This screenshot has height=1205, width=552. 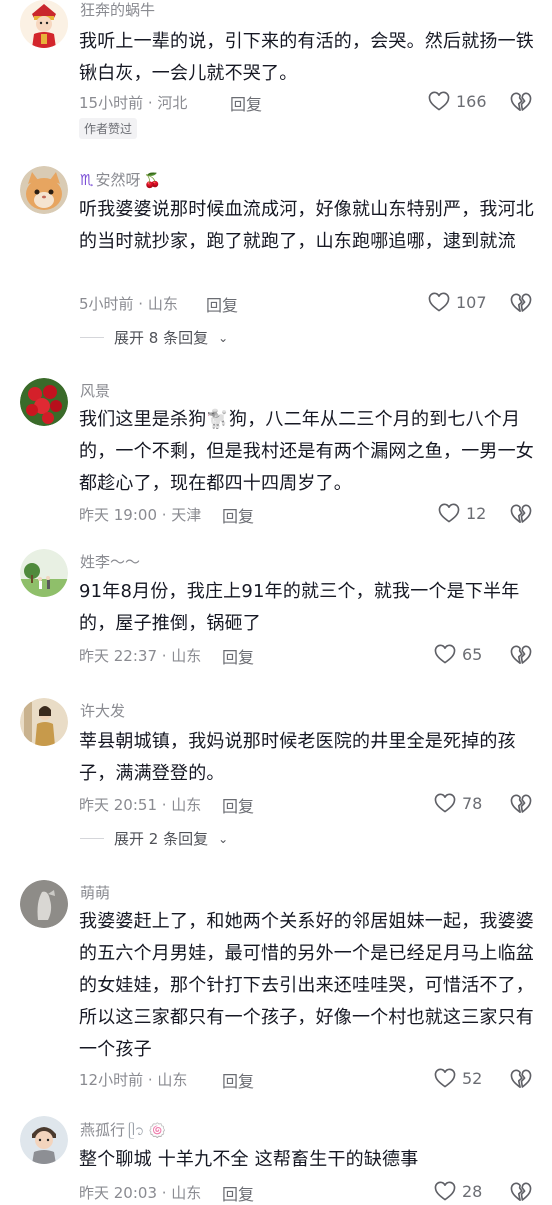 I want to click on like-count: 28, so click(x=472, y=1191).